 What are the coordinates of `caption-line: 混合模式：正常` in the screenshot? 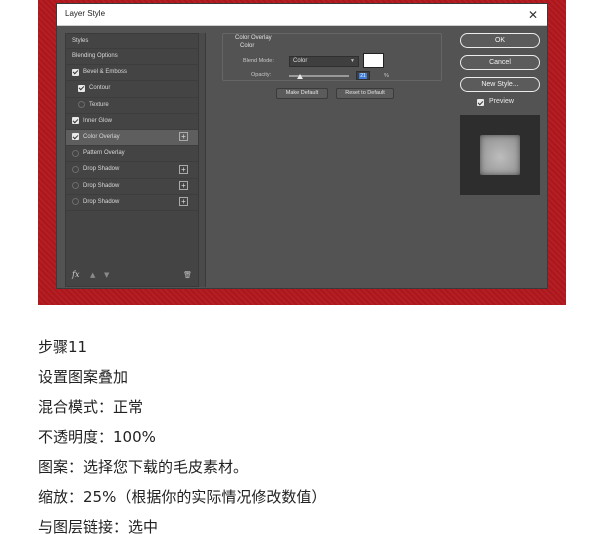 It's located at (91, 407).